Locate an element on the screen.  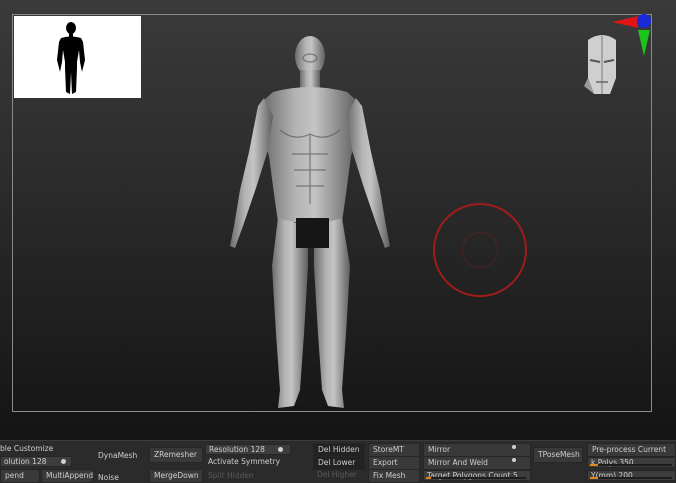
split-hidden-label: Split Hidden is located at coordinates (231, 475).